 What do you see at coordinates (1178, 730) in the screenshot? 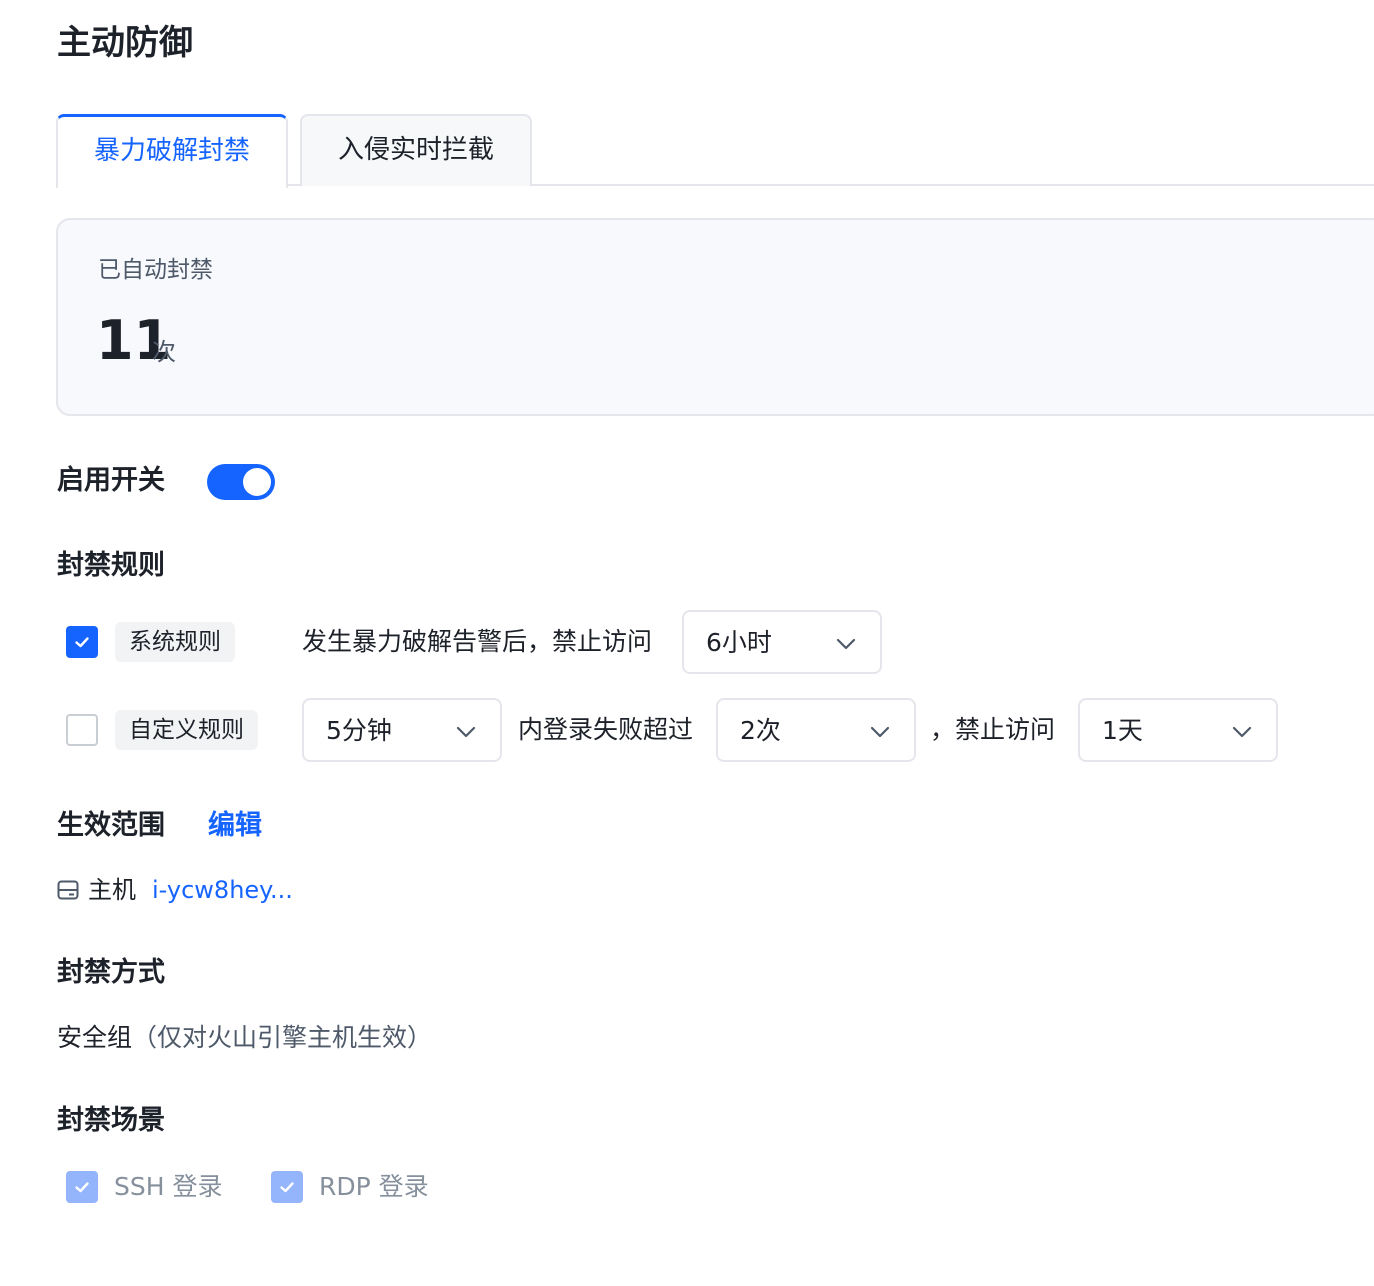
I see `custom-duration-select: 1天` at bounding box center [1178, 730].